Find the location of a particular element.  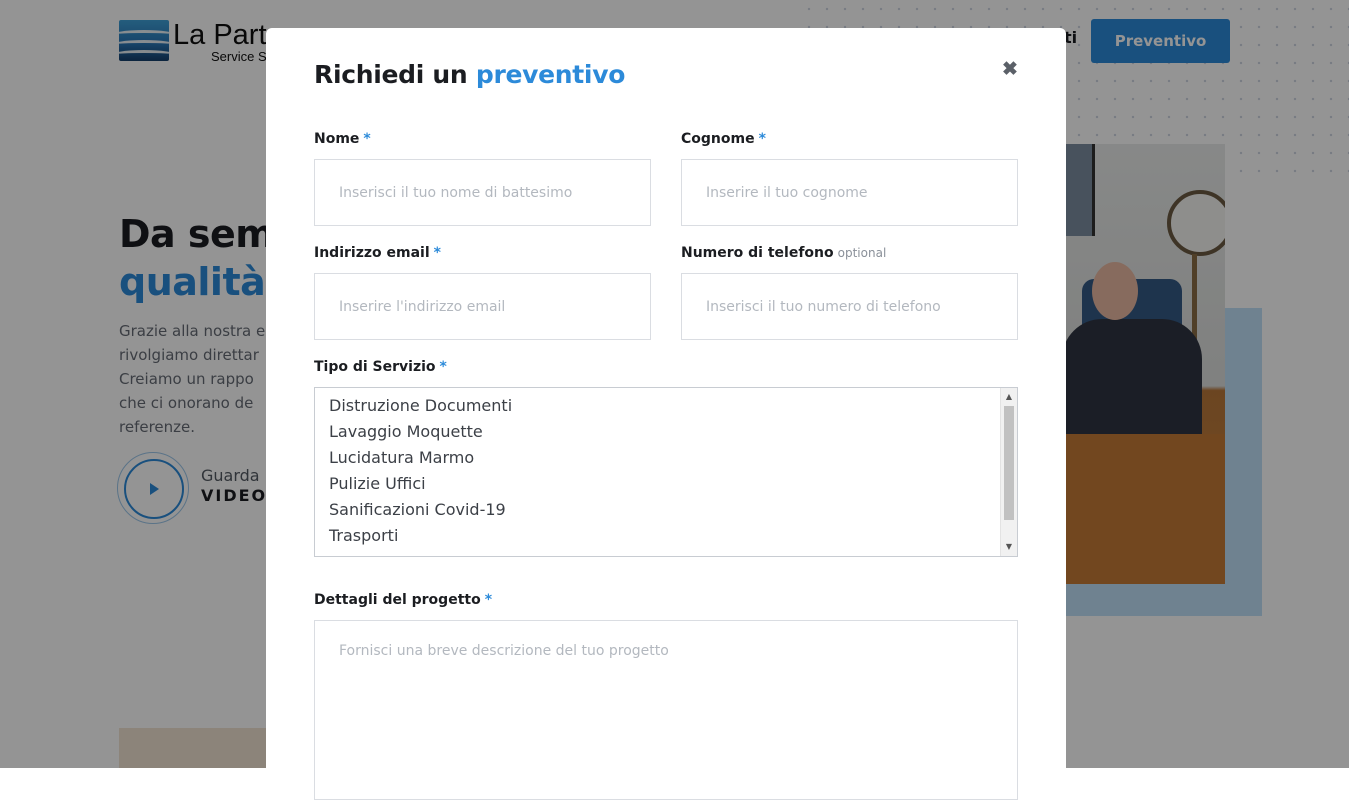

last-name-label: Cognome * is located at coordinates (723, 139).